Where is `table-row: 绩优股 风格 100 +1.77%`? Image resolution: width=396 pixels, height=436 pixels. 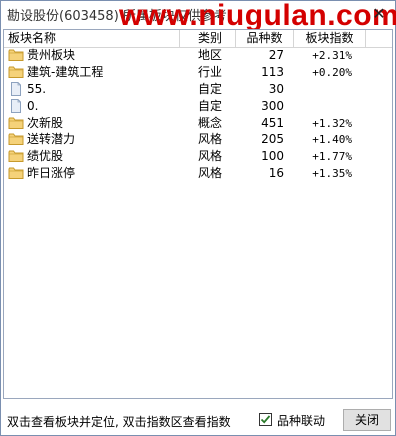
table-row: 绩优股 风格 100 +1.77% is located at coordinates (198, 156).